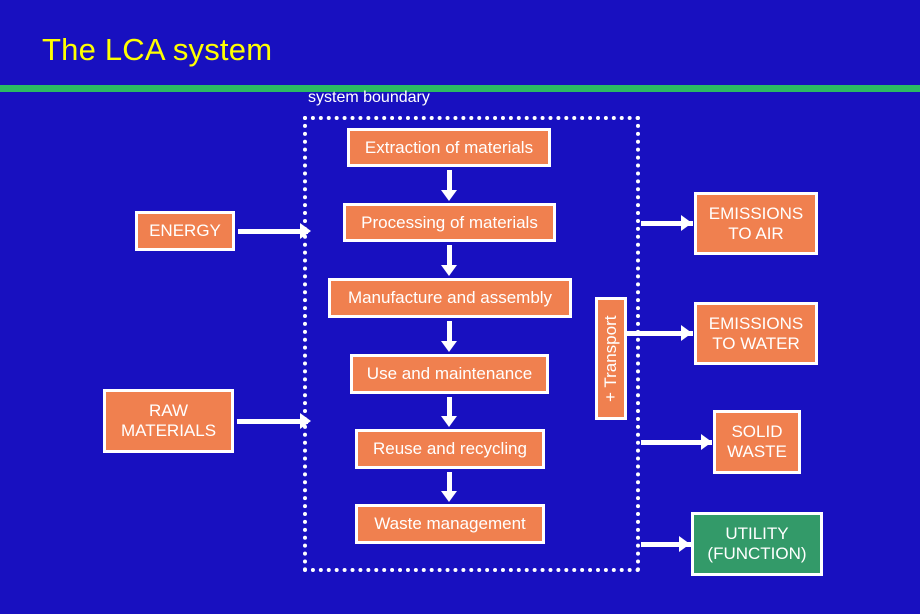 The image size is (920, 614). Describe the element at coordinates (449, 332) in the screenshot. I see `connector-manufacture-to-use` at that location.